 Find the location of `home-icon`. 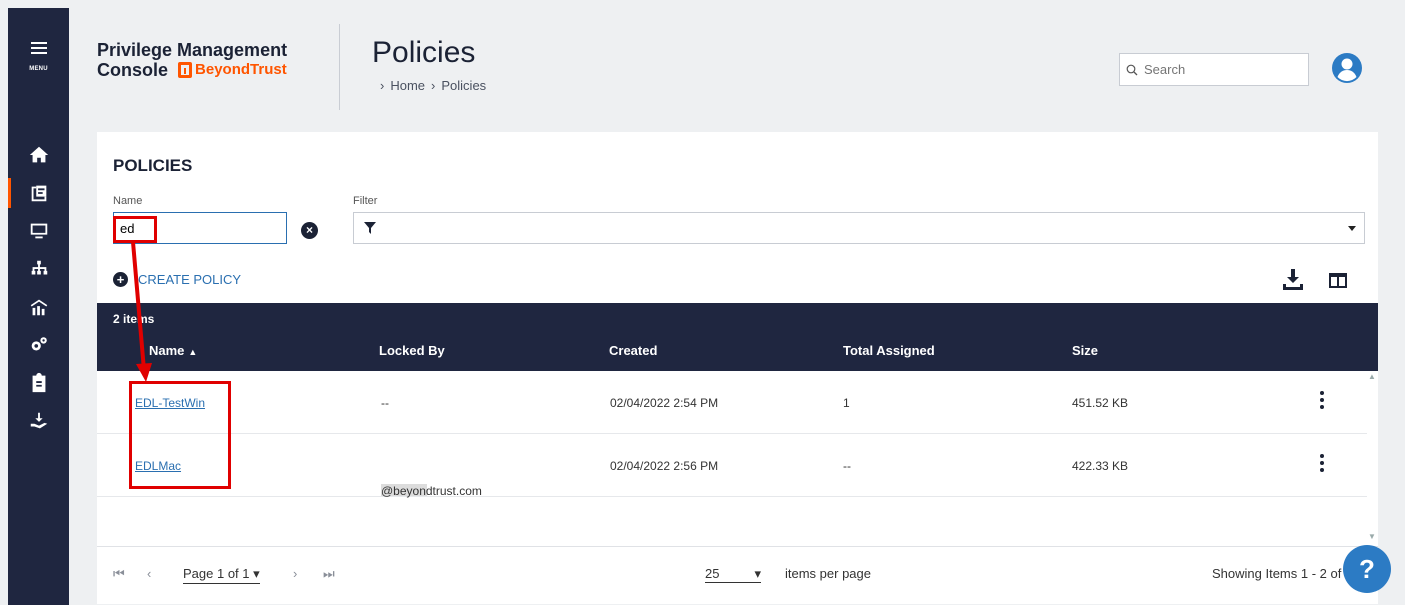

home-icon is located at coordinates (38, 154).